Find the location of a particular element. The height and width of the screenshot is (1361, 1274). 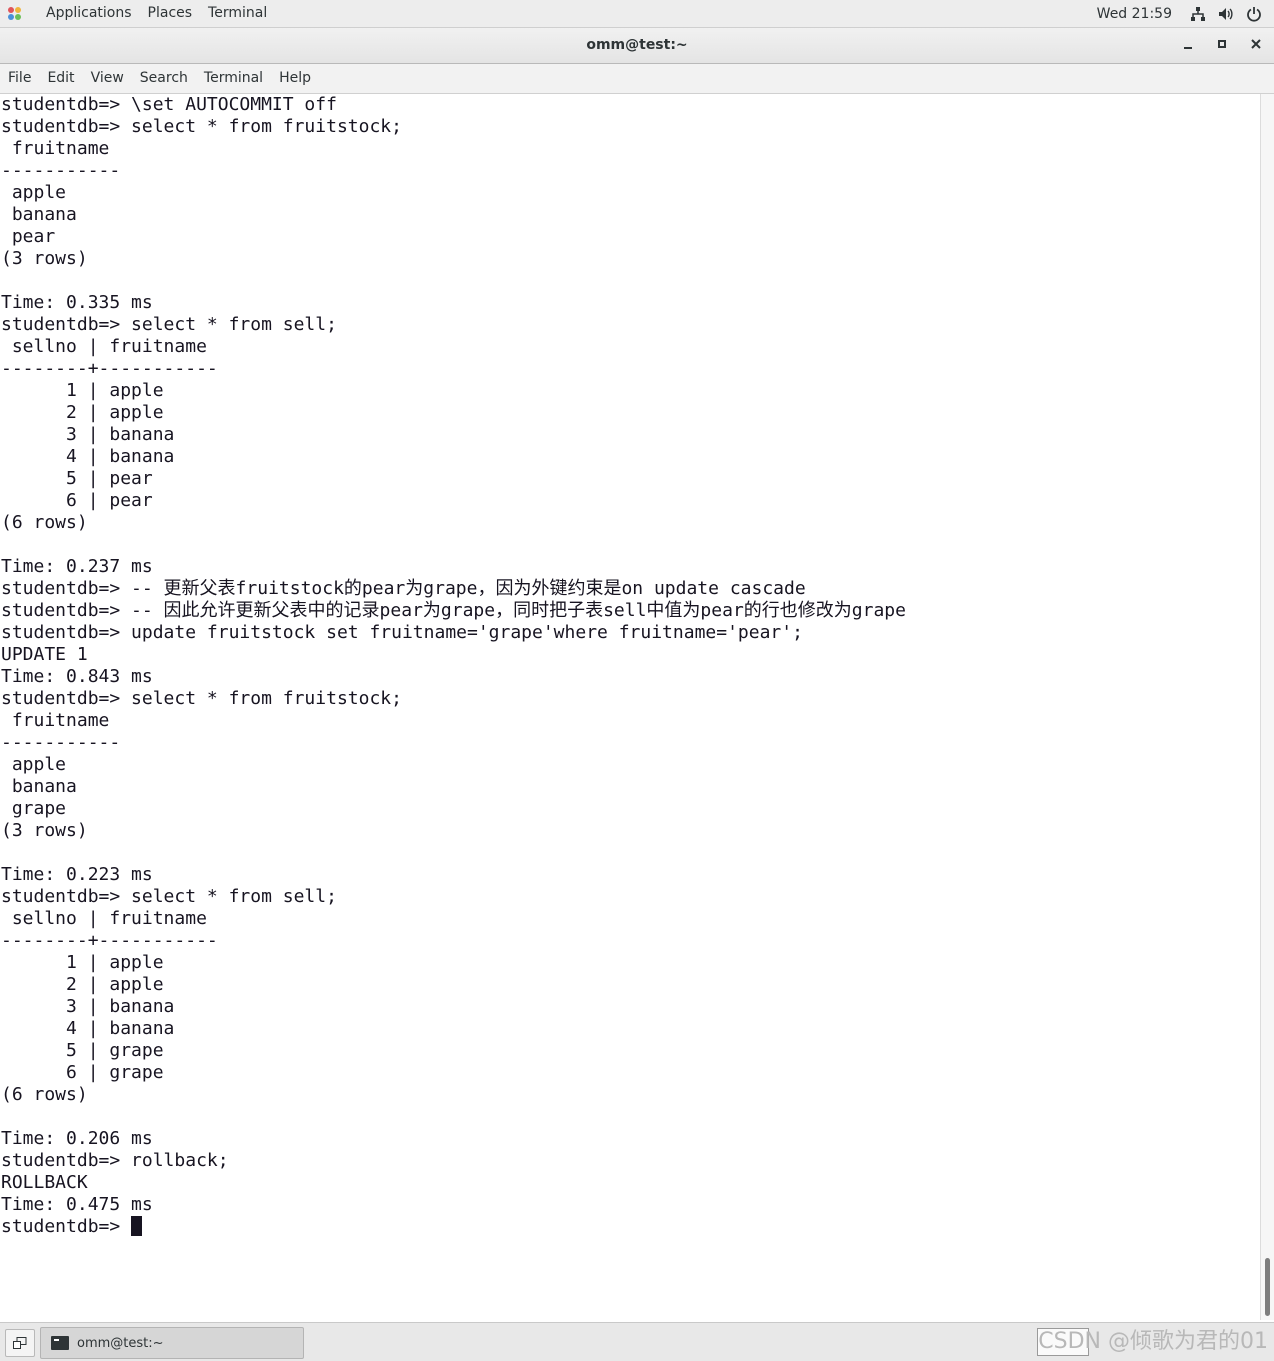

show-desktop-button is located at coordinates (20, 1343).